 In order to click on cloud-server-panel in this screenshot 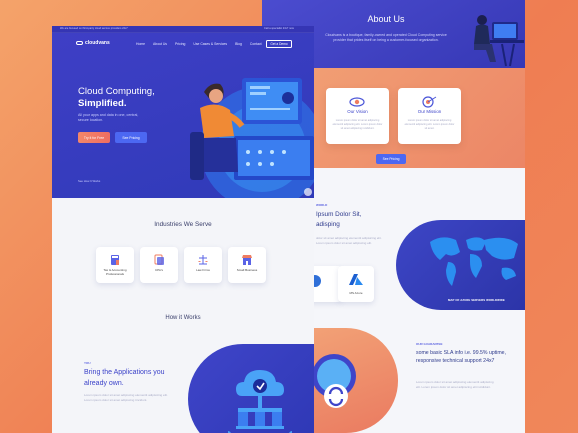, I will do `click(251, 388)`.